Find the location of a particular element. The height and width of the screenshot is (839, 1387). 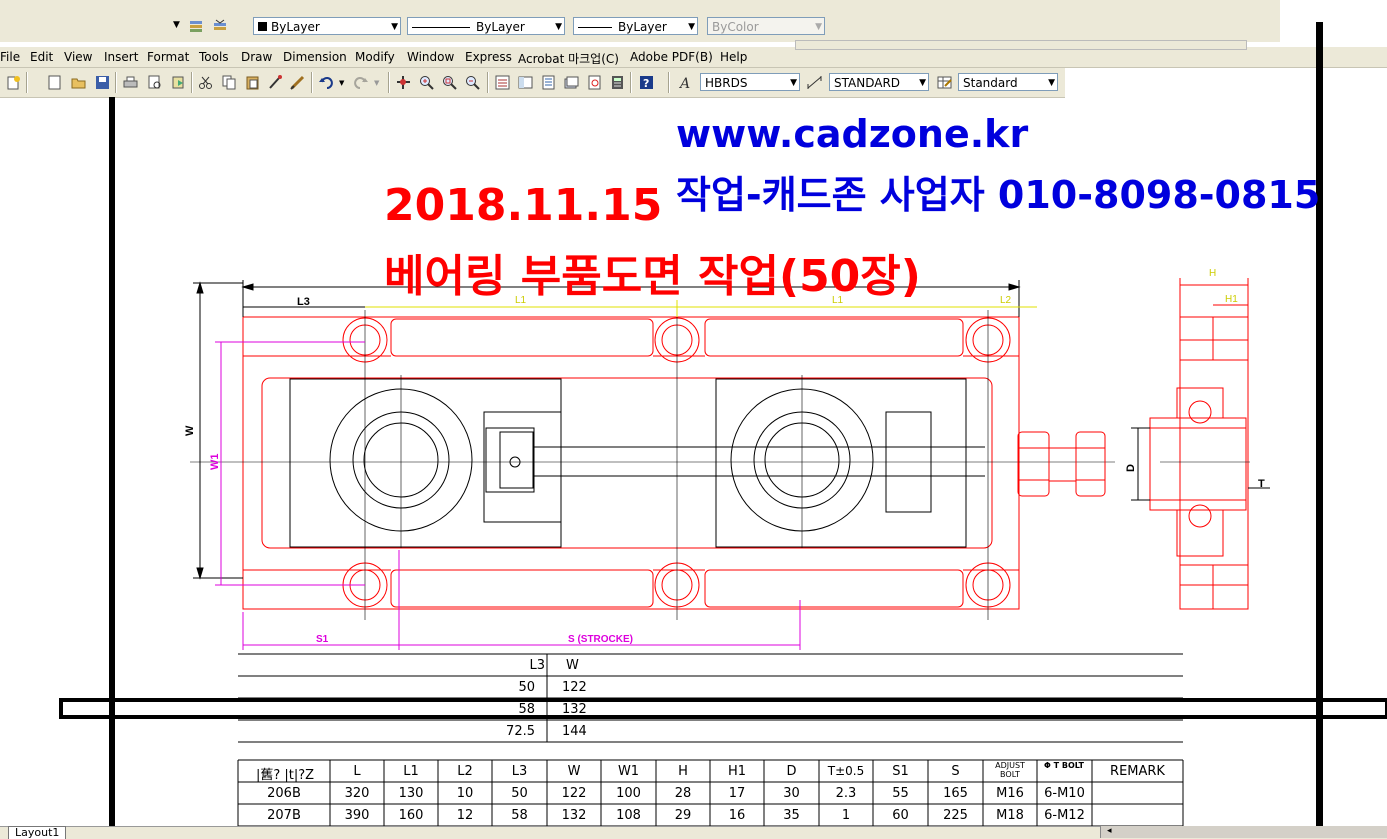

table2-header: S1 is located at coordinates (900, 771).